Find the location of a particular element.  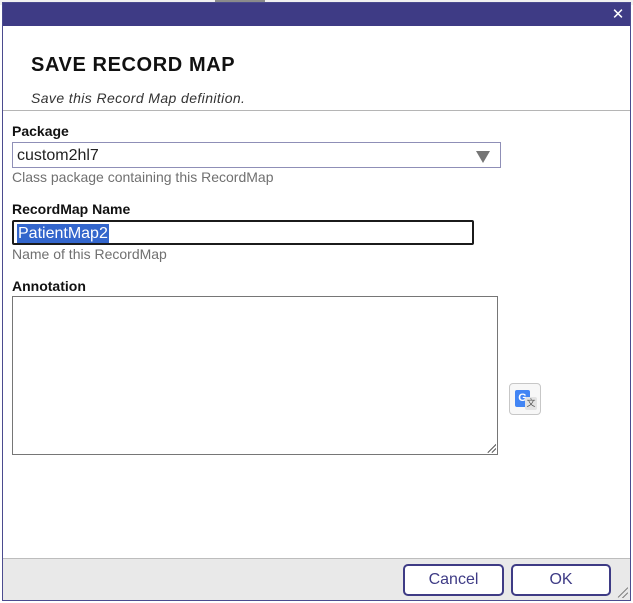

package-hint: Class package containing this RecordMap is located at coordinates (143, 177).